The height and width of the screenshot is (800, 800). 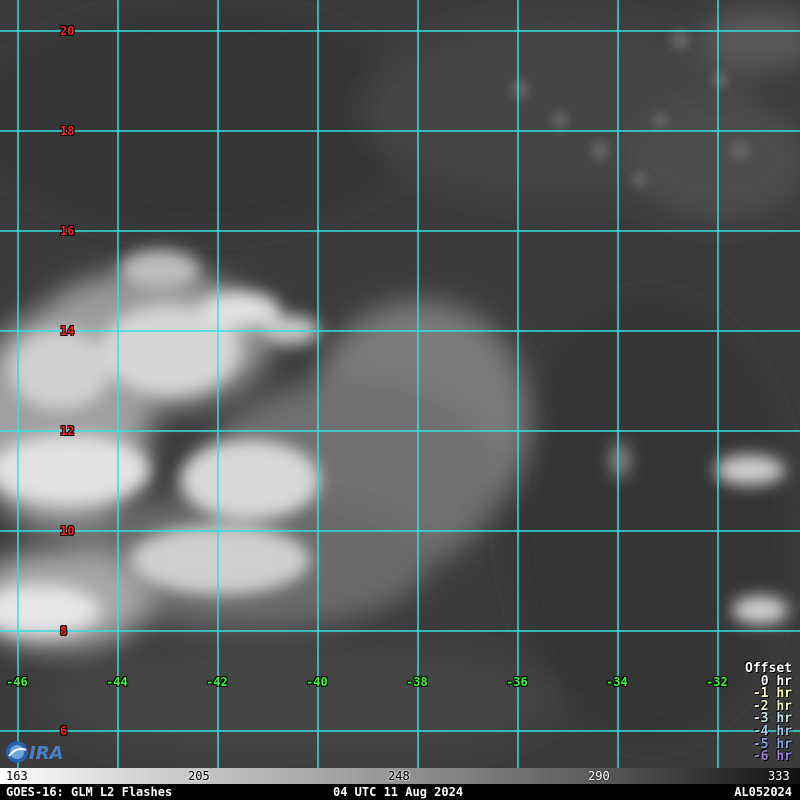 What do you see at coordinates (763, 792) in the screenshot?
I see `footer-storm-id: AL052024` at bounding box center [763, 792].